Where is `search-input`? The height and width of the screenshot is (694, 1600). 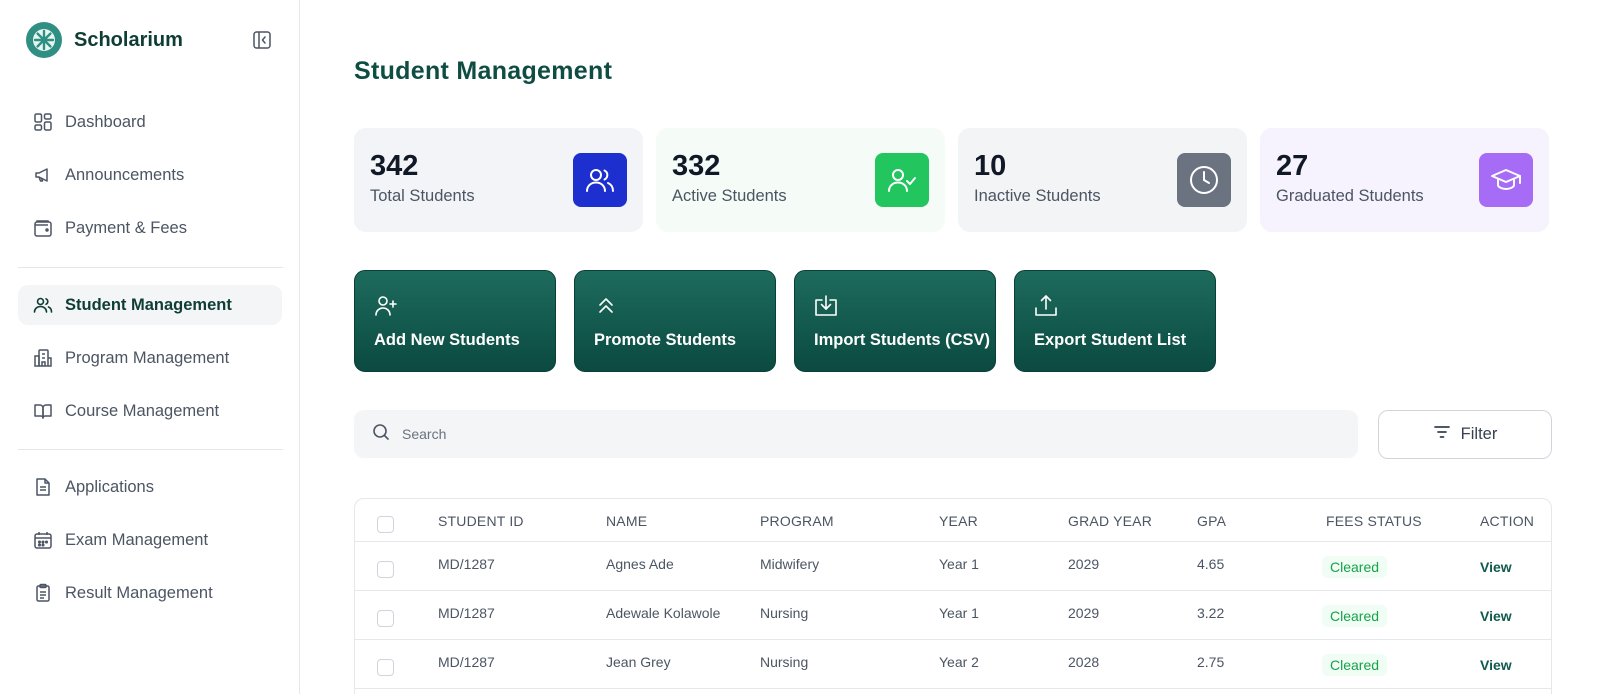 search-input is located at coordinates (852, 434).